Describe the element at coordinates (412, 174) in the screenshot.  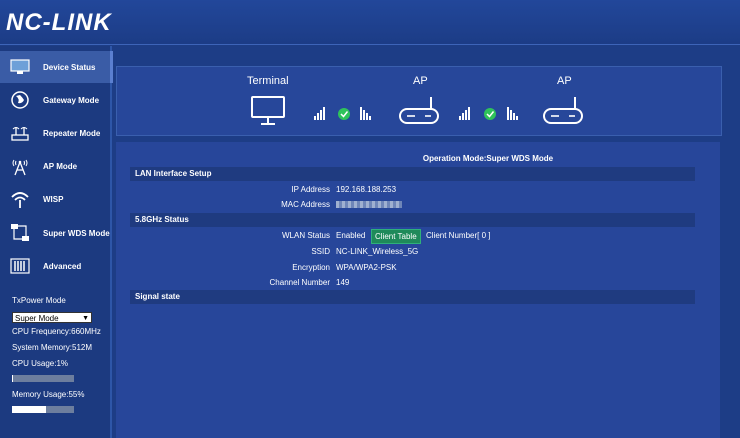
I see `lan-section-header: LAN Interface Setup` at that location.